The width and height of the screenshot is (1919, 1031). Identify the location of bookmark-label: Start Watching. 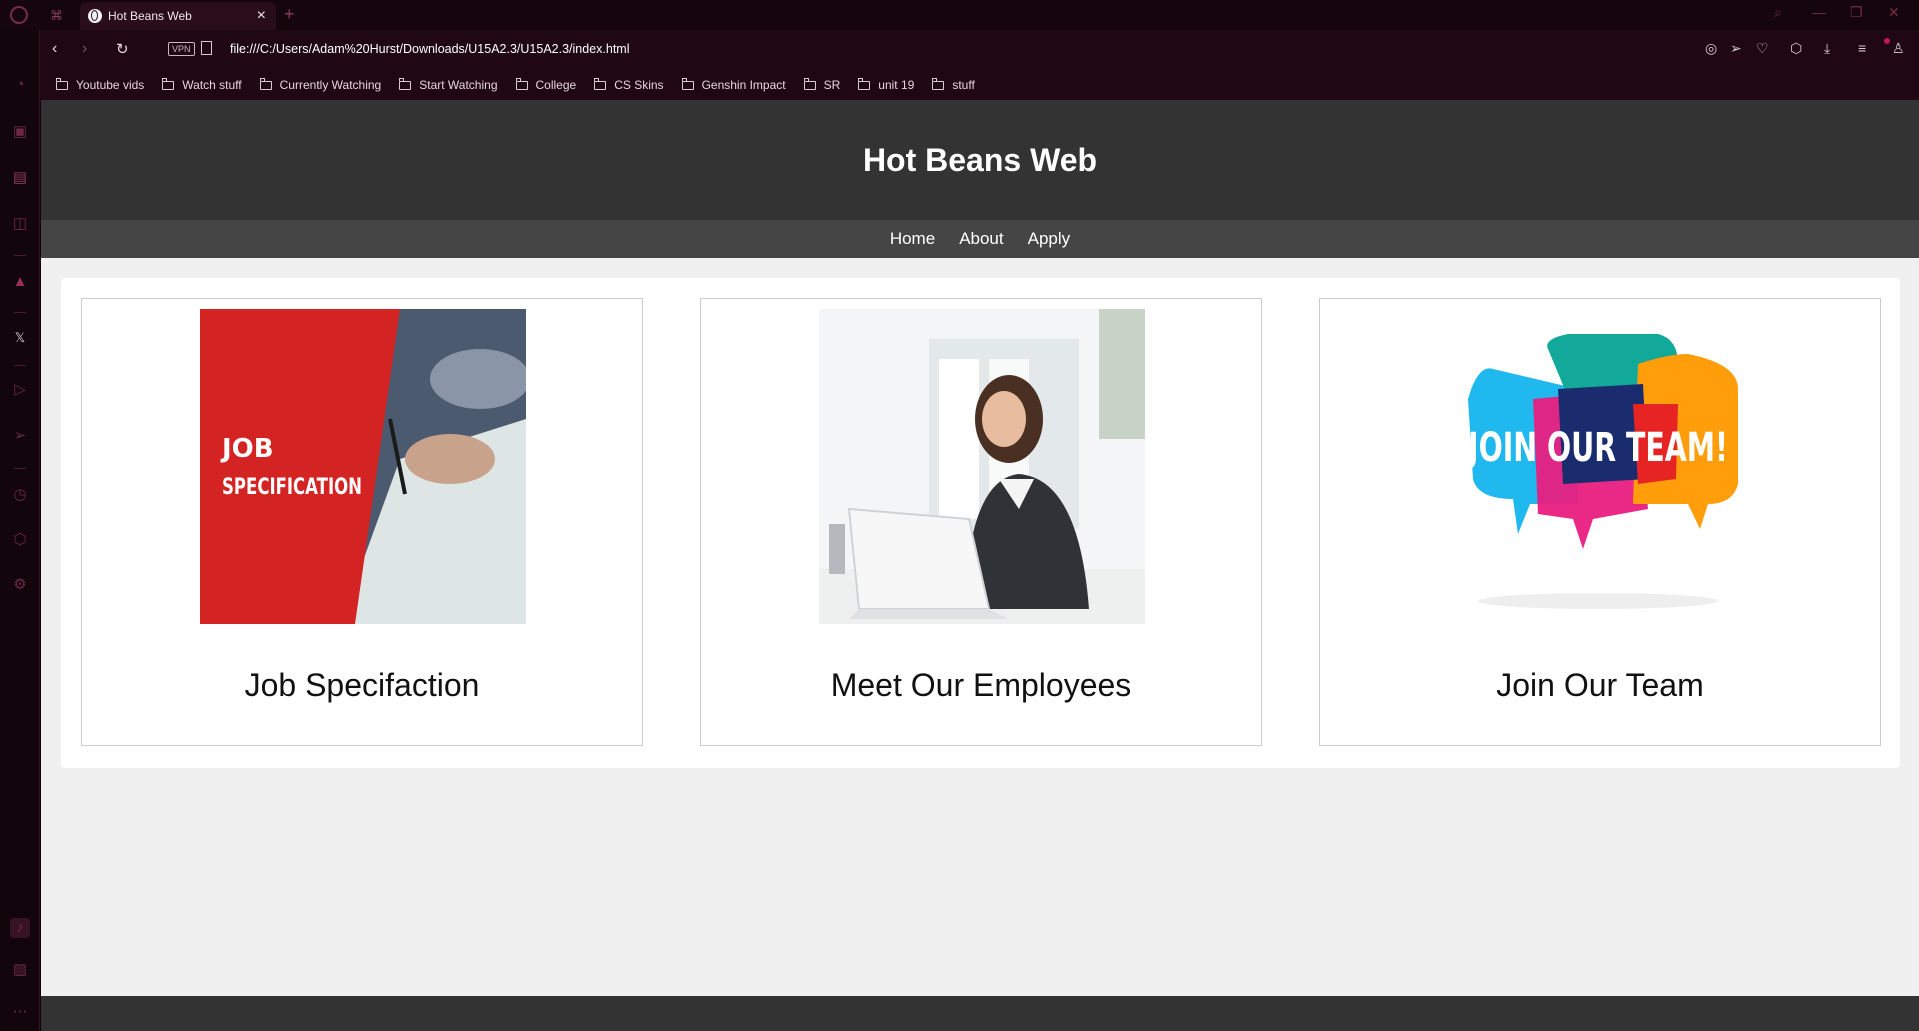
(458, 85).